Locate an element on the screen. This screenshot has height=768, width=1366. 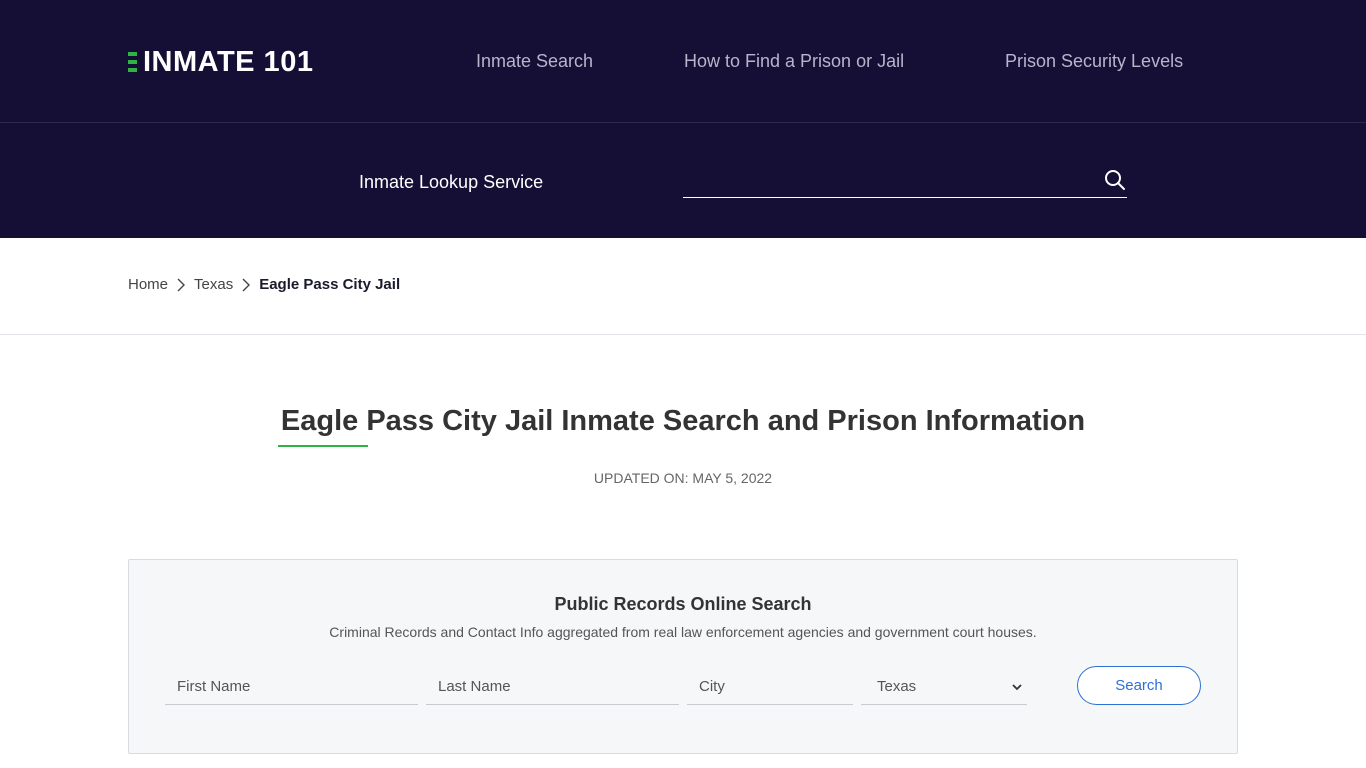
city-input is located at coordinates (770, 686).